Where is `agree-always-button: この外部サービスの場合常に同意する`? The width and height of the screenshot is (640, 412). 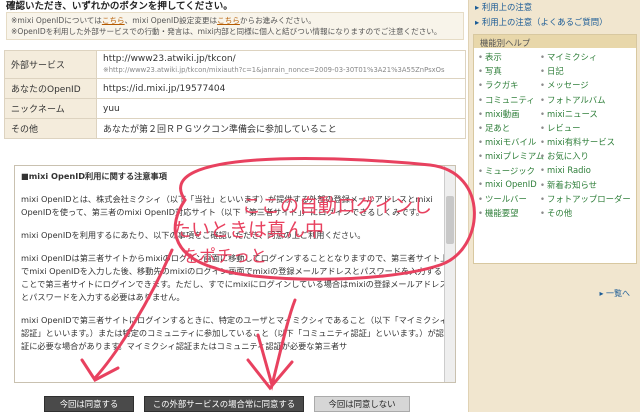
agree-always-button: この外部サービスの場合常に同意する is located at coordinates (224, 404).